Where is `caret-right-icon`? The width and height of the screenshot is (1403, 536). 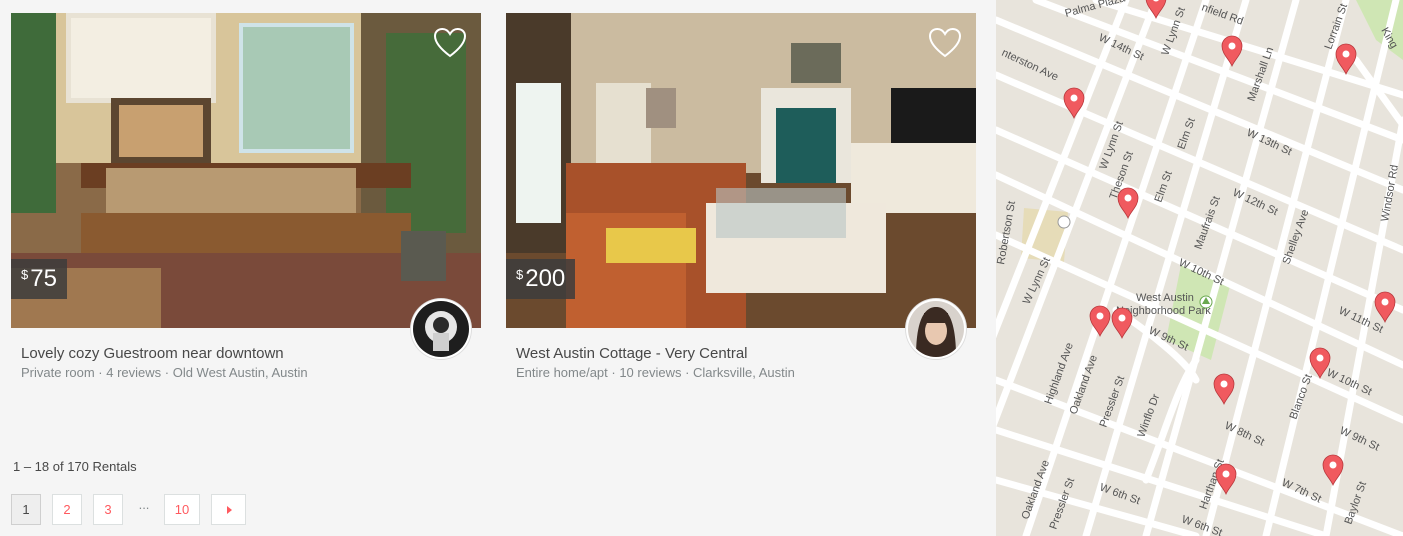 caret-right-icon is located at coordinates (229, 509).